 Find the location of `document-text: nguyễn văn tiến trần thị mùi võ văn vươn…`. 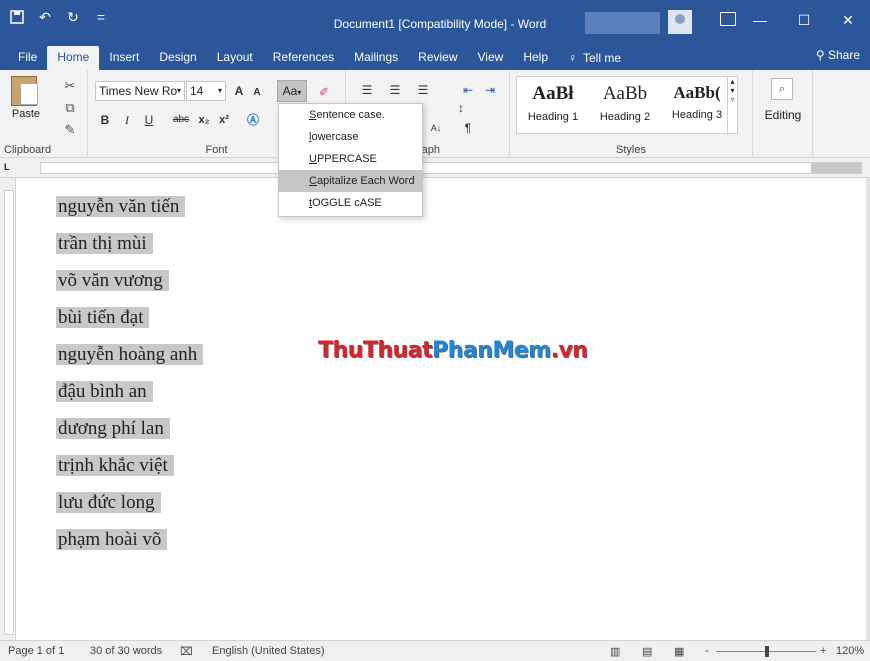

document-text: nguyễn văn tiến trần thị mùi võ văn vươn… is located at coordinates (130, 373).